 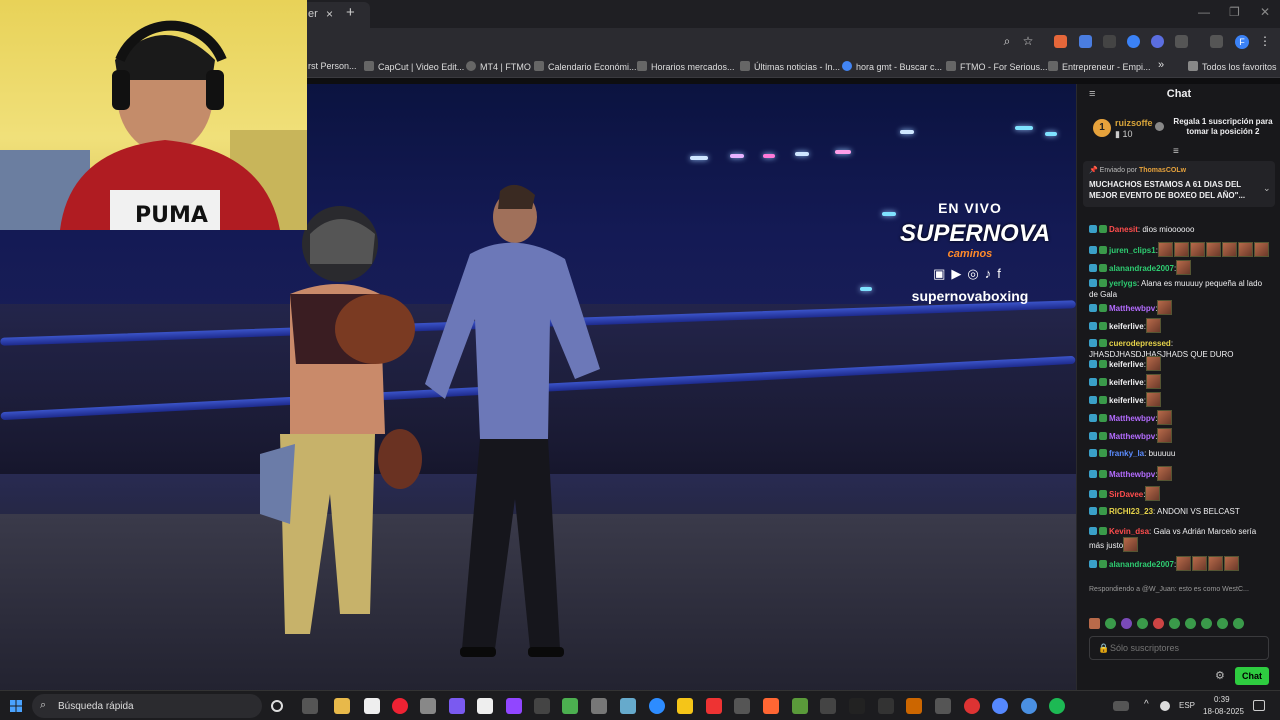 I want to click on keyboard-icon, so click(x=1121, y=706).